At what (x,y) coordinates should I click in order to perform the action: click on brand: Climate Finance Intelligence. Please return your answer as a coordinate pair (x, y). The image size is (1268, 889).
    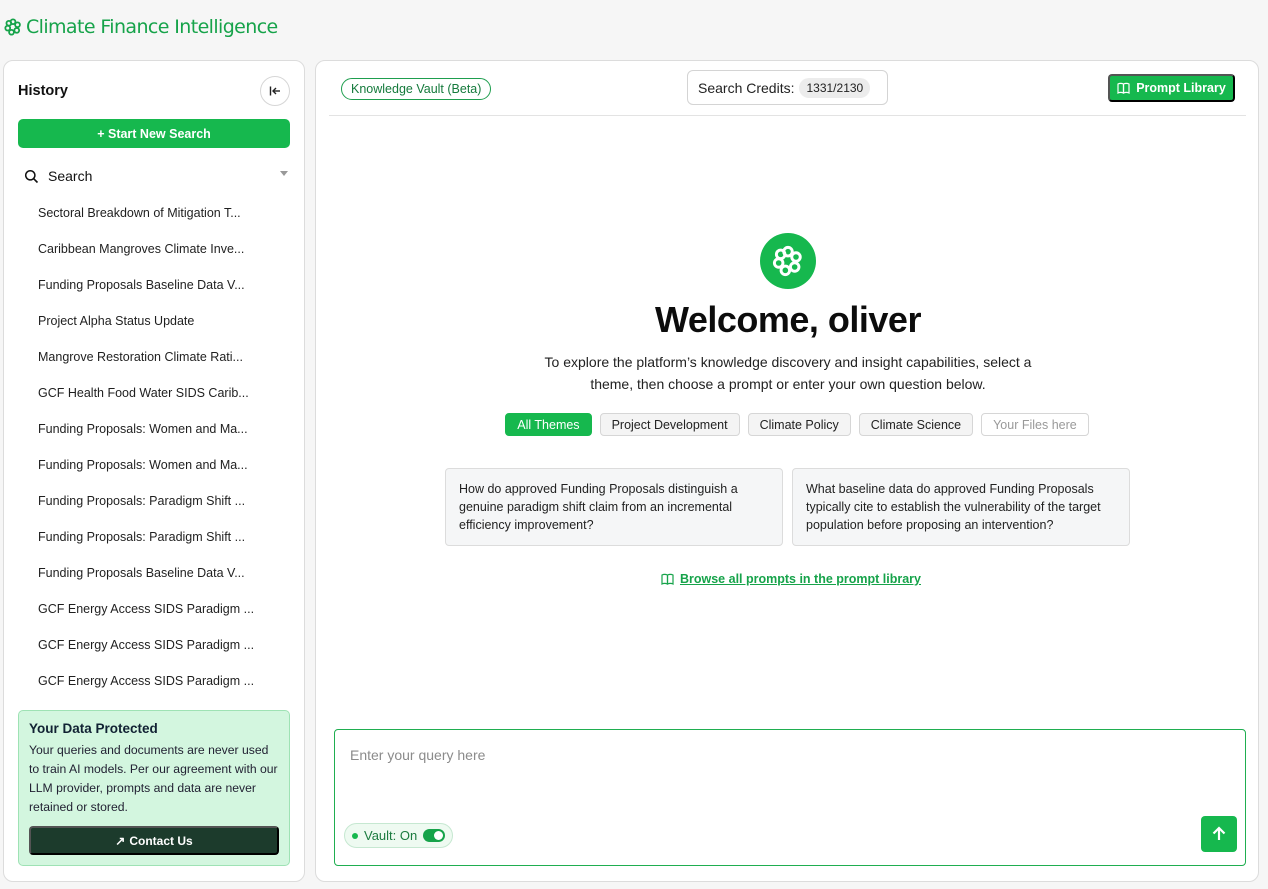
    Looking at the image, I should click on (141, 27).